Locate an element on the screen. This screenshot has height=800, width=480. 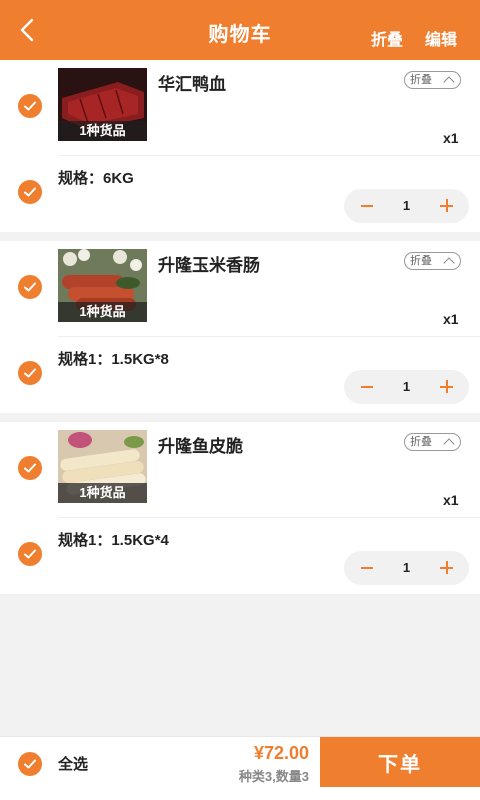
select-all-checkbox-icon is located at coordinates (30, 764).